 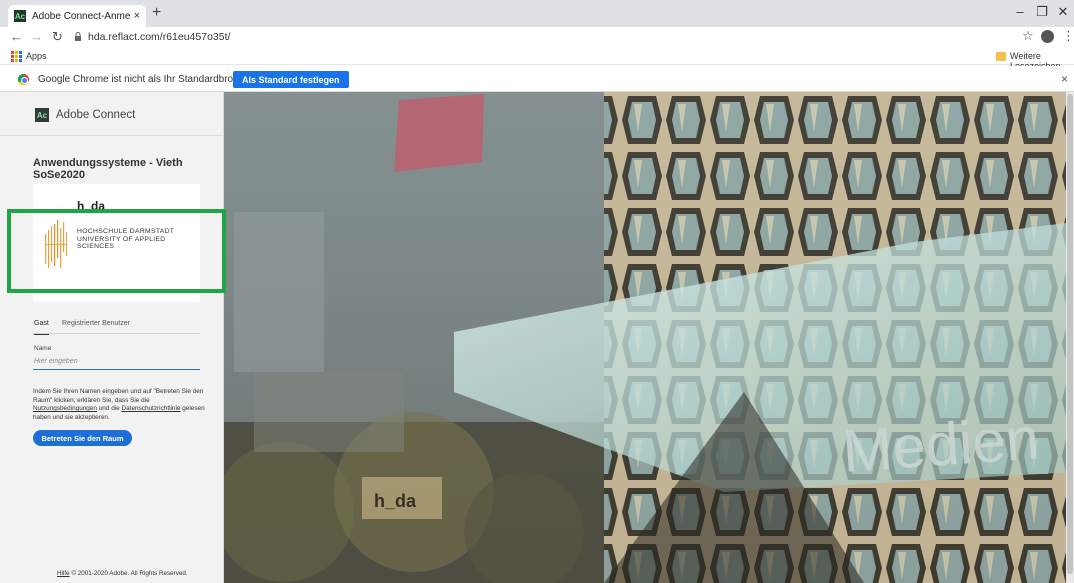 I want to click on chrome-logo-icon, so click(x=23, y=79).